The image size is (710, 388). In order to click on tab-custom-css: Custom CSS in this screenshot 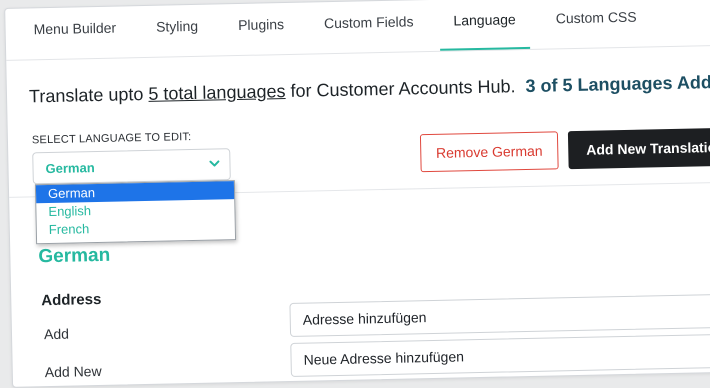, I will do `click(596, 25)`.